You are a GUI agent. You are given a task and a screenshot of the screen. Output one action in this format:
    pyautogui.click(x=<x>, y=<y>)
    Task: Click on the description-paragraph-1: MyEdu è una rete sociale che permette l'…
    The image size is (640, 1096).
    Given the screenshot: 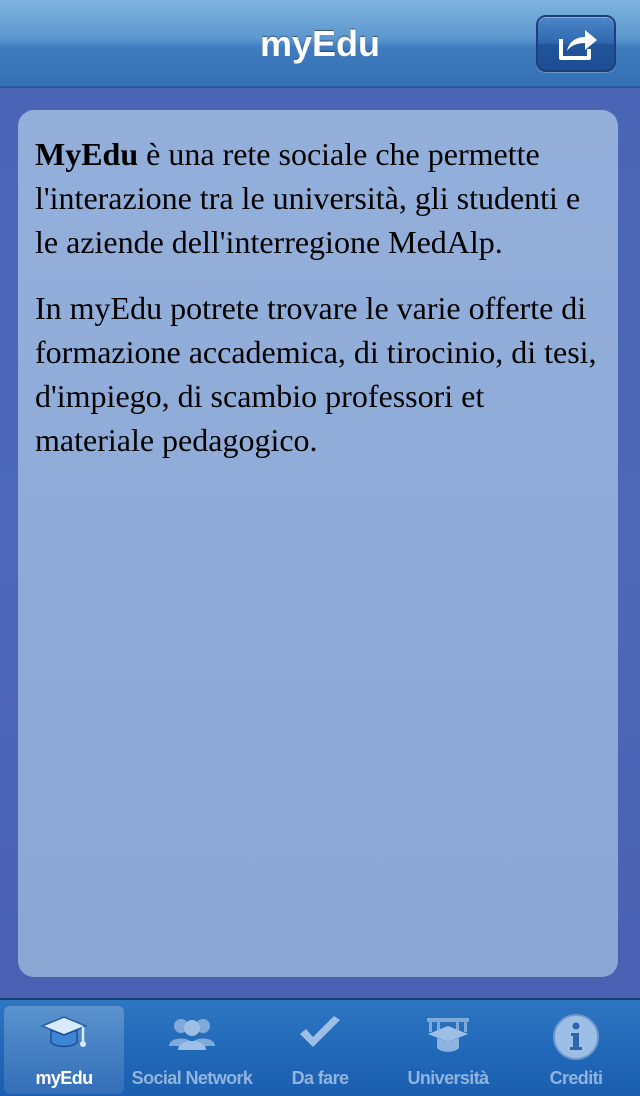 What is the action you would take?
    pyautogui.click(x=318, y=198)
    